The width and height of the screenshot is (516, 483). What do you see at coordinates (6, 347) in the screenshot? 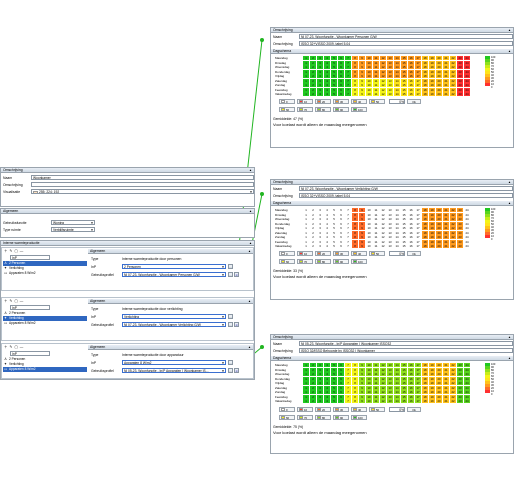
I see `add-icon: ＋` at bounding box center [6, 347].